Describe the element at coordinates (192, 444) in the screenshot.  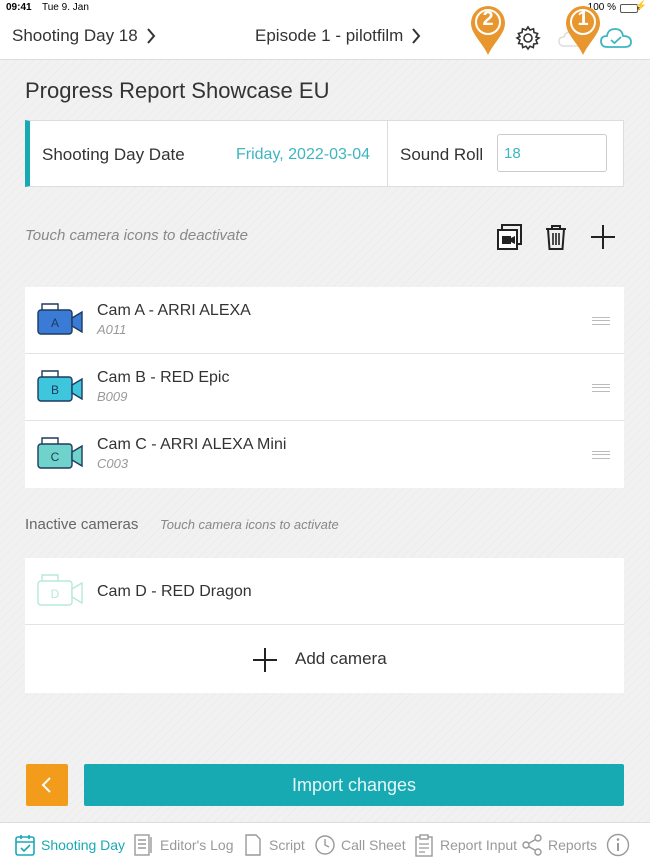
I see `camera-name: Cam C - ARRI ALEXA Mini` at that location.